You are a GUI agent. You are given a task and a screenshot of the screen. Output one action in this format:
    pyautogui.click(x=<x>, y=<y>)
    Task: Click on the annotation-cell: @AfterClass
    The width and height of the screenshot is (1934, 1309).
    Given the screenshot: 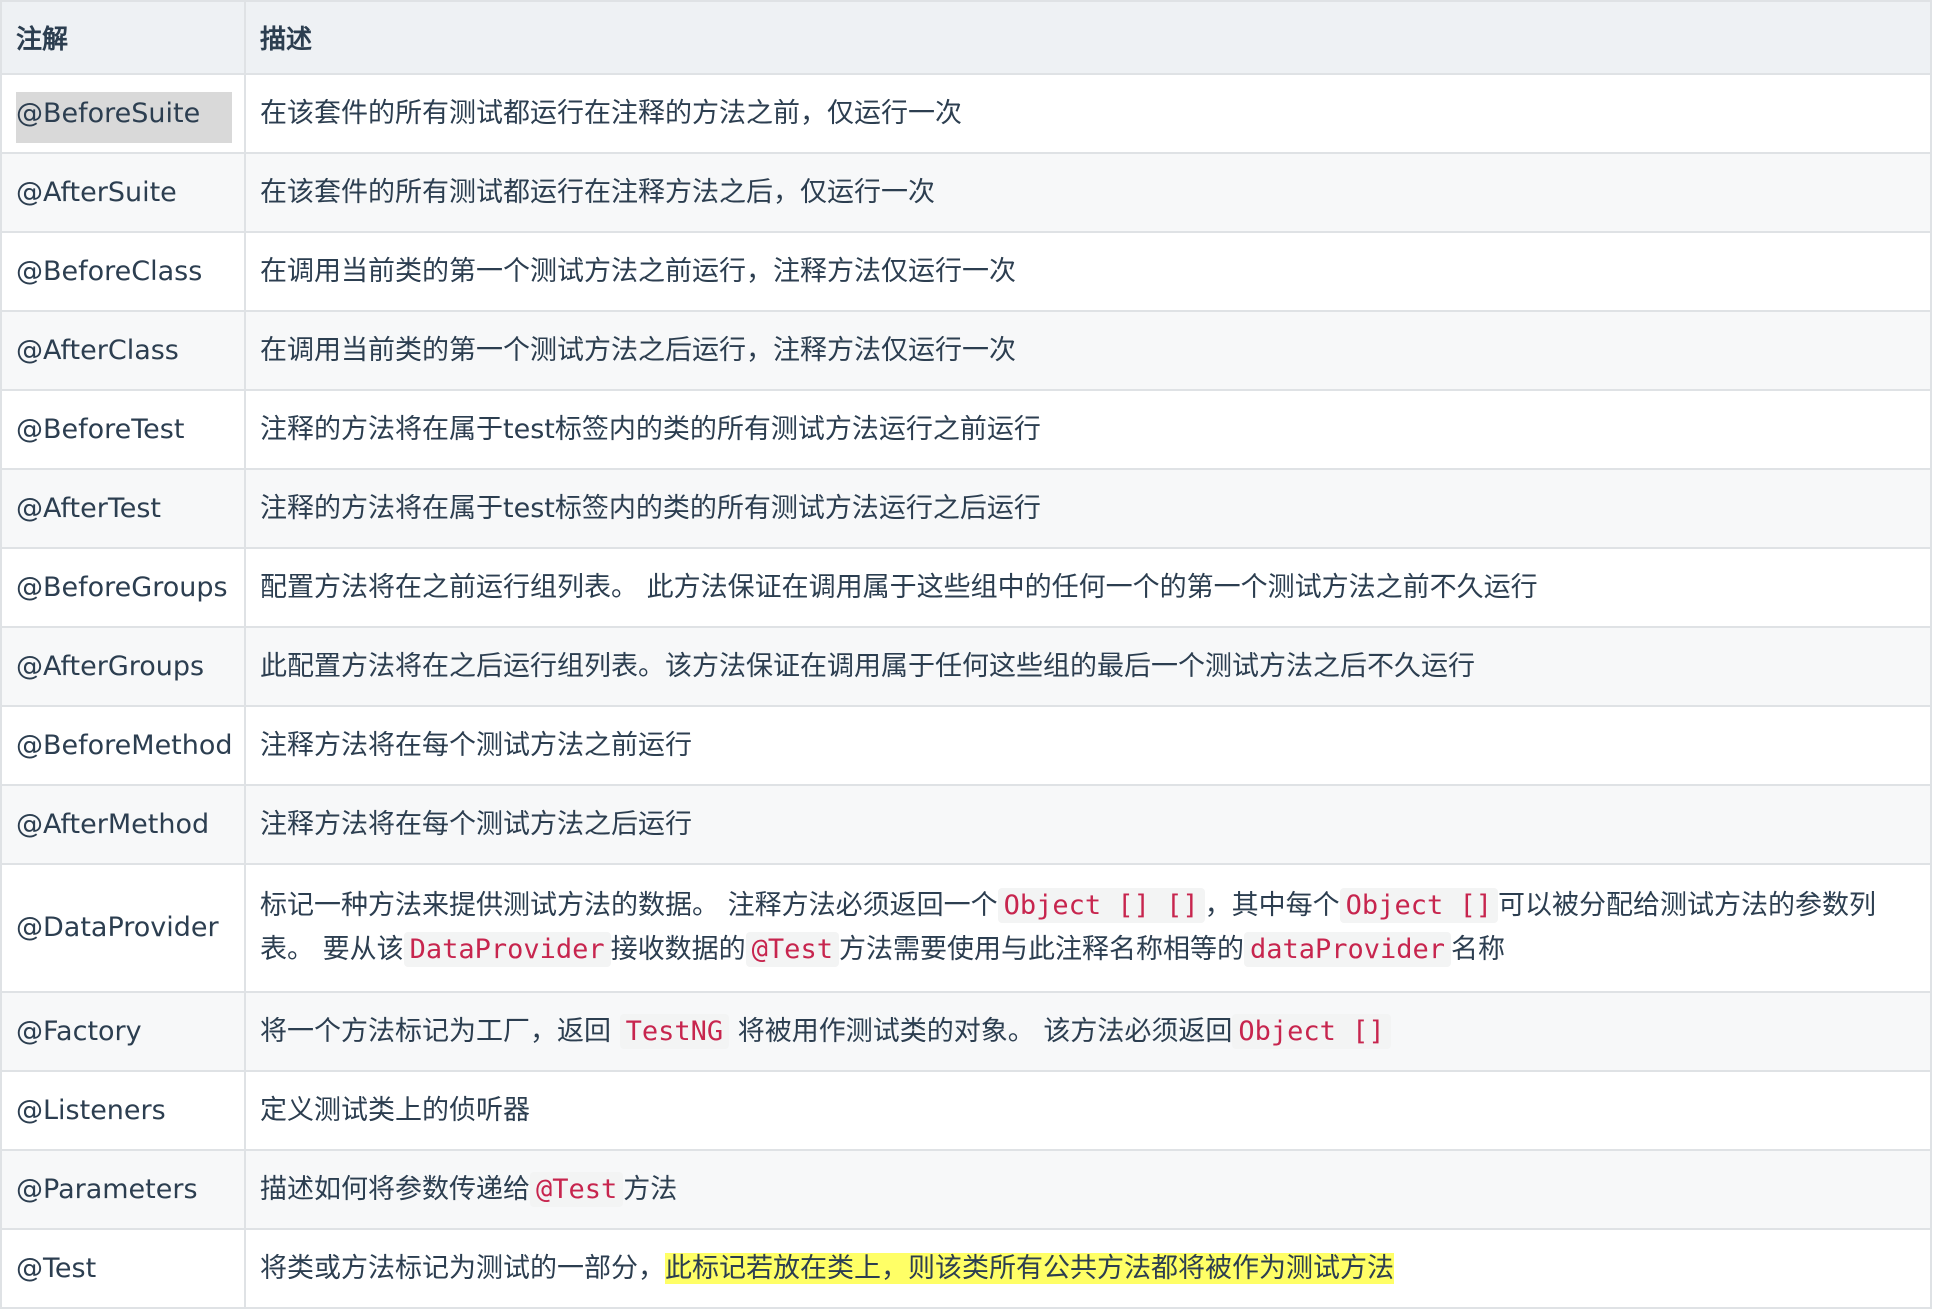 What is the action you would take?
    pyautogui.click(x=123, y=350)
    